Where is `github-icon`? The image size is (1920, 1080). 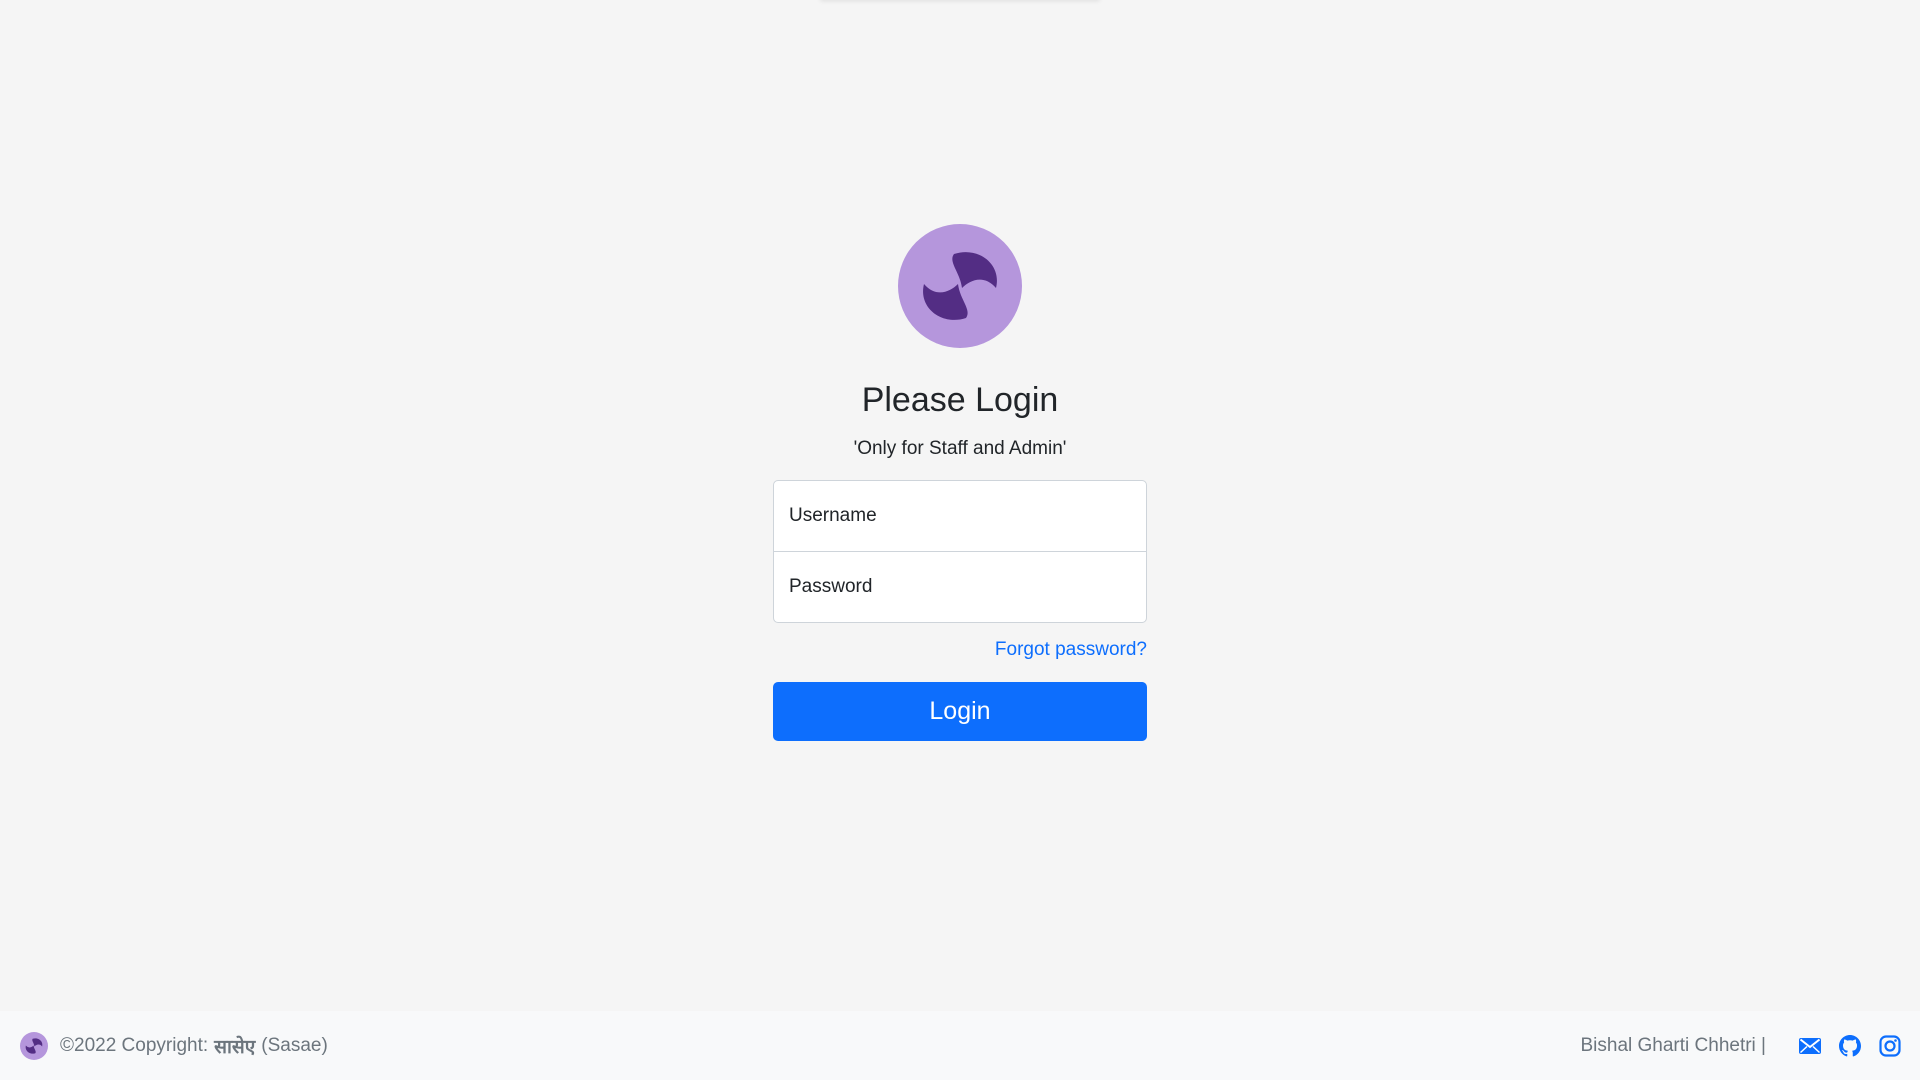
github-icon is located at coordinates (1850, 1046).